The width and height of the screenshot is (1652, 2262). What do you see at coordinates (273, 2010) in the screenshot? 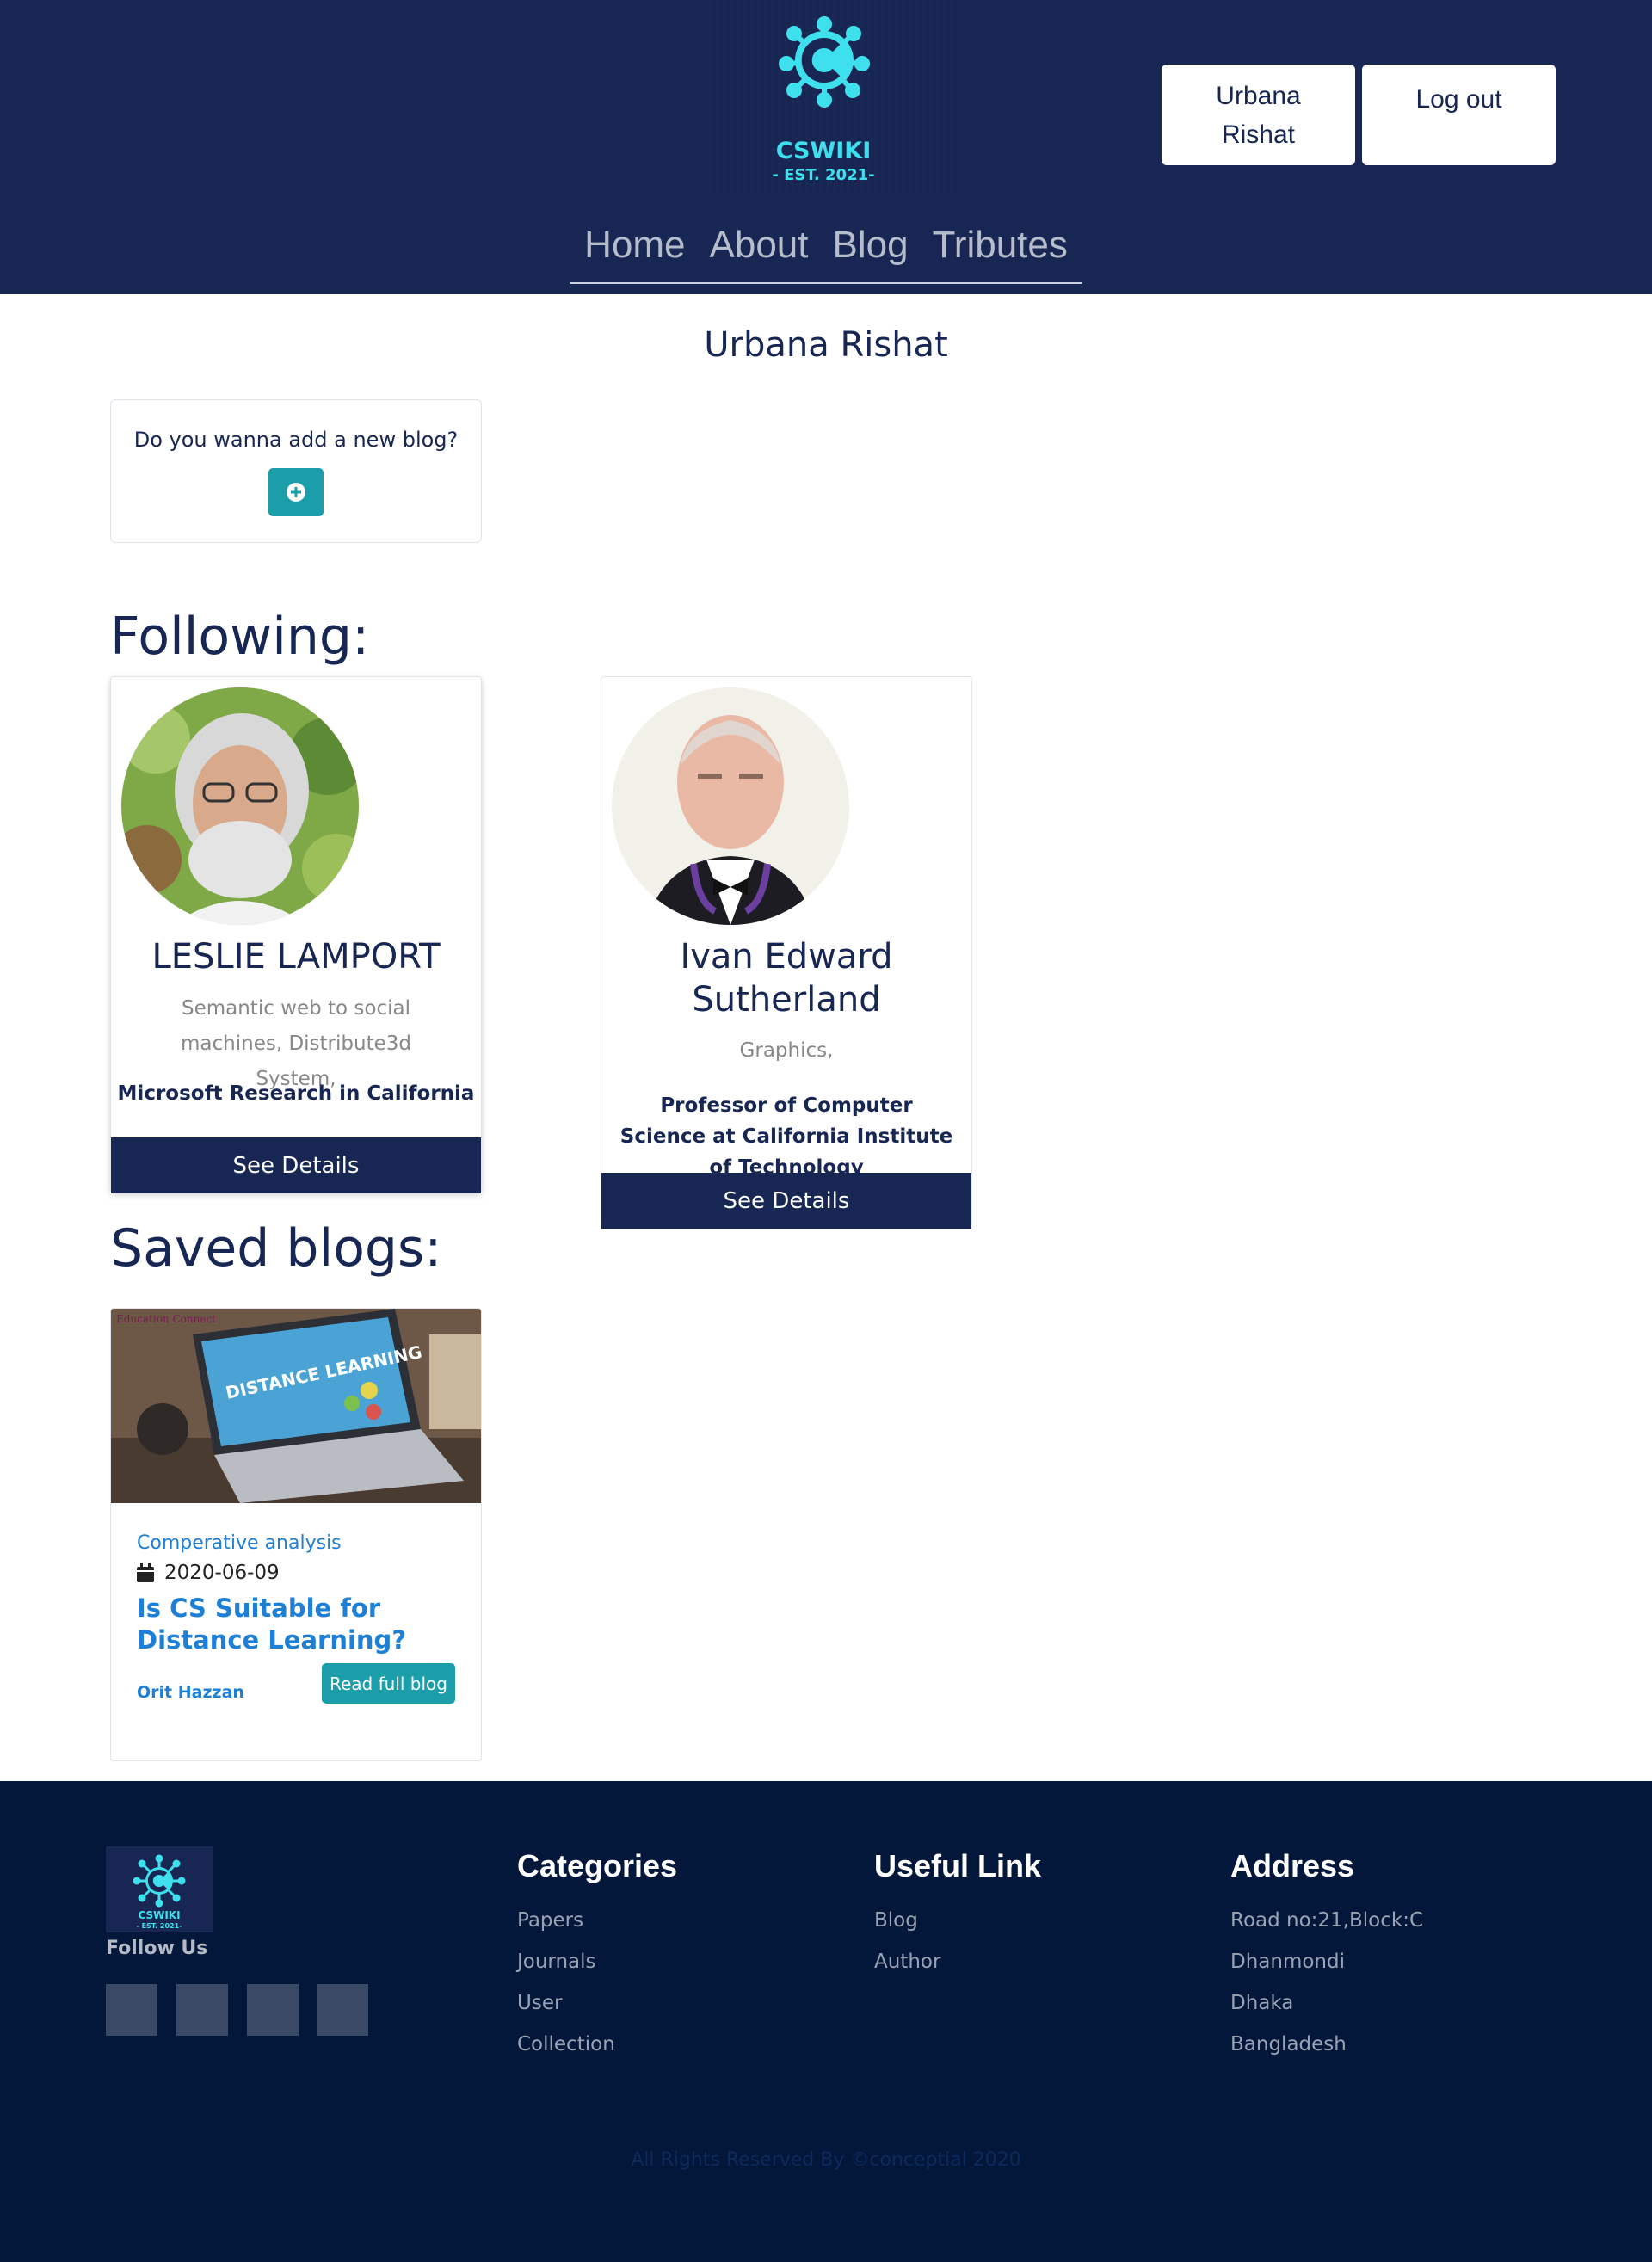
I see `instagram-icon` at bounding box center [273, 2010].